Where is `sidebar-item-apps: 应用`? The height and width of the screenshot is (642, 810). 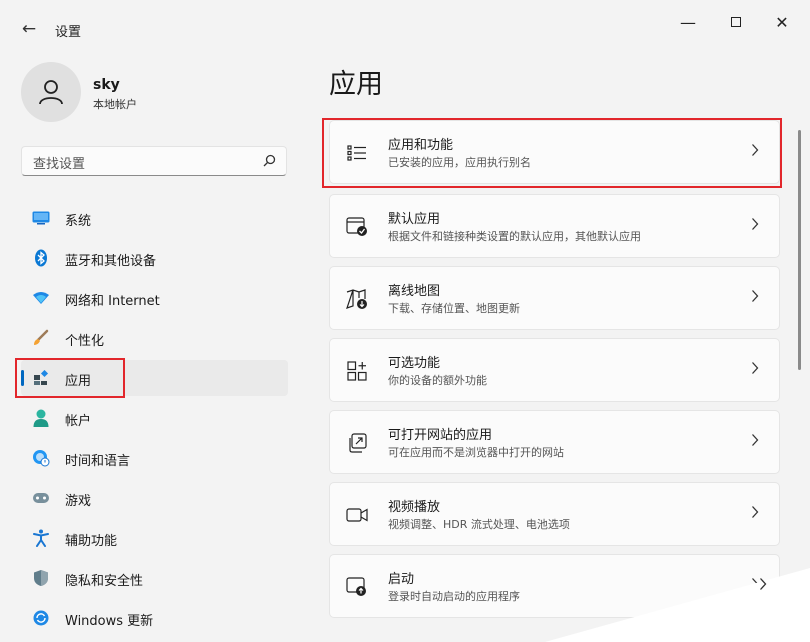 sidebar-item-apps: 应用 is located at coordinates (154, 378).